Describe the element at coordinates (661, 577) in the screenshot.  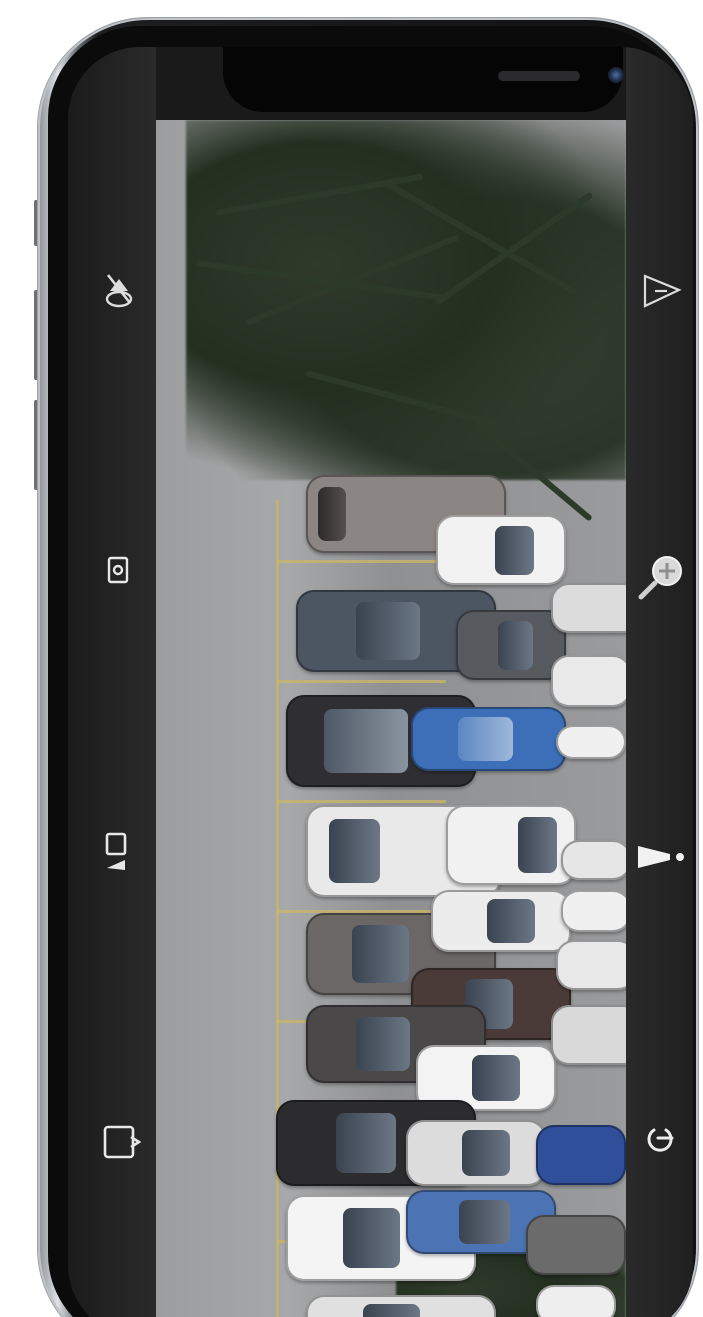
I see `zoom-in-icon` at that location.